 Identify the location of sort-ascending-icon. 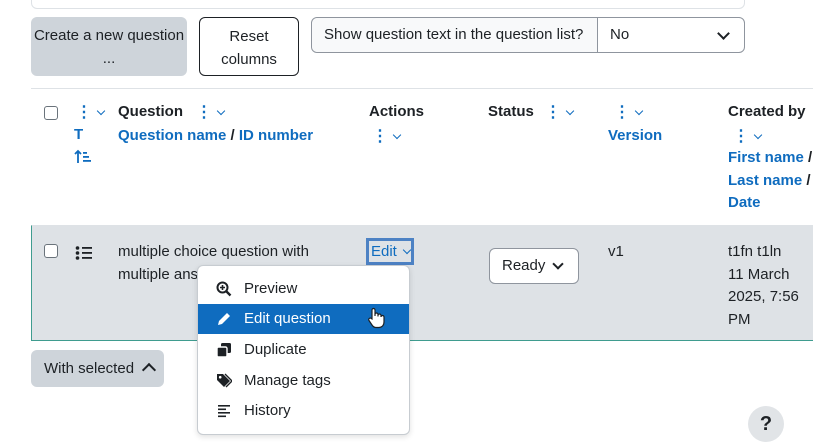
(83, 159).